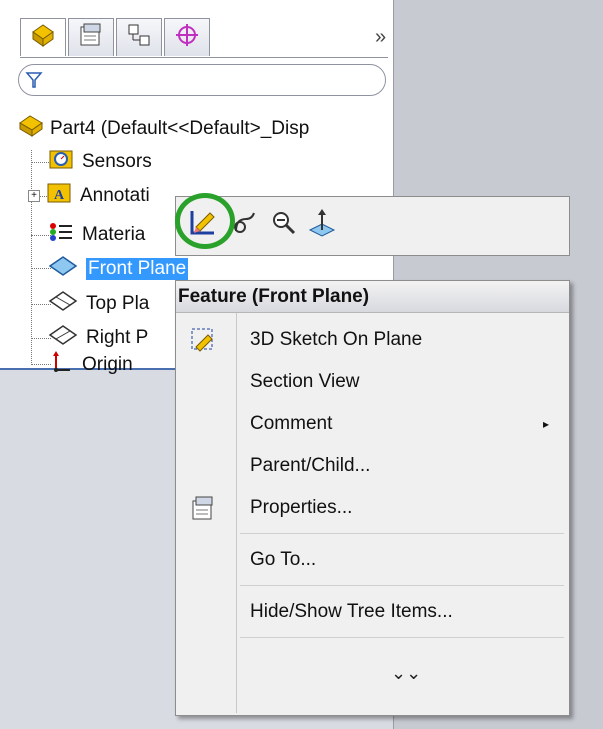  I want to click on zoom-to-selection-icon, so click(284, 225).